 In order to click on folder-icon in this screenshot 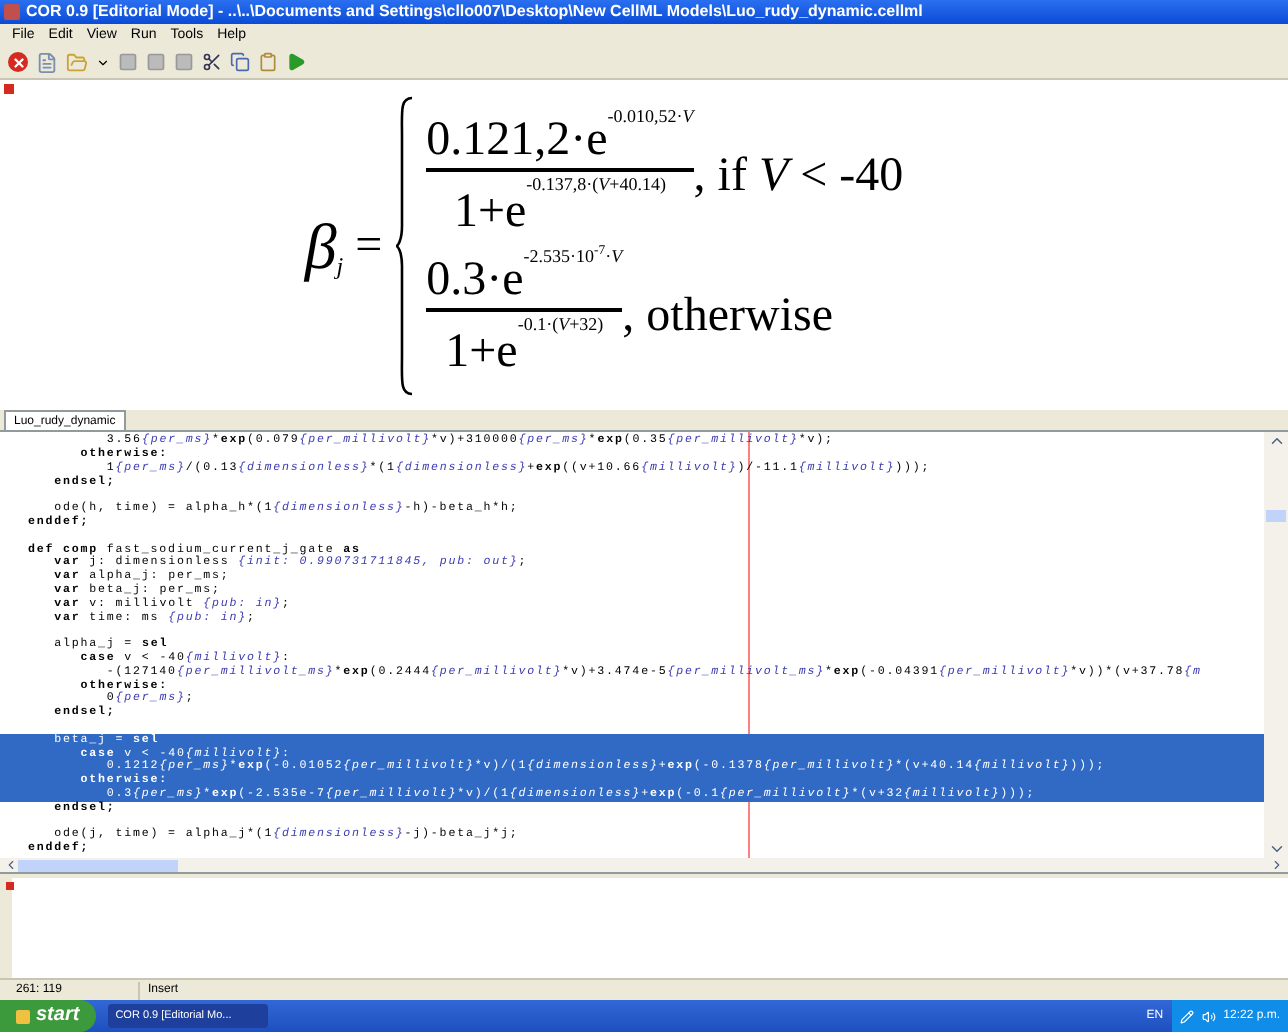, I will do `click(77, 62)`.